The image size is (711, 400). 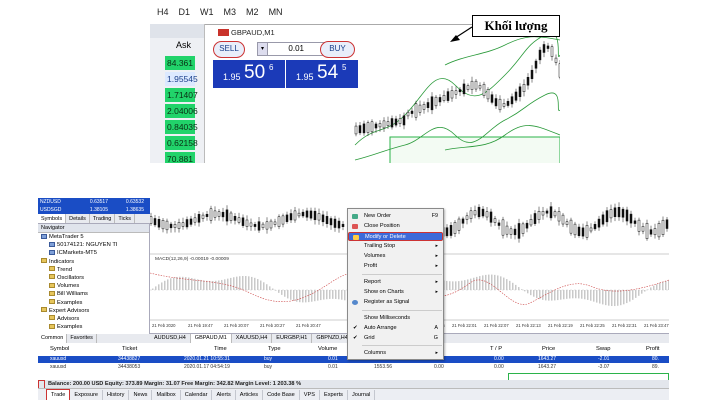 What do you see at coordinates (653, 349) in the screenshot?
I see `column-header: Profit` at bounding box center [653, 349].